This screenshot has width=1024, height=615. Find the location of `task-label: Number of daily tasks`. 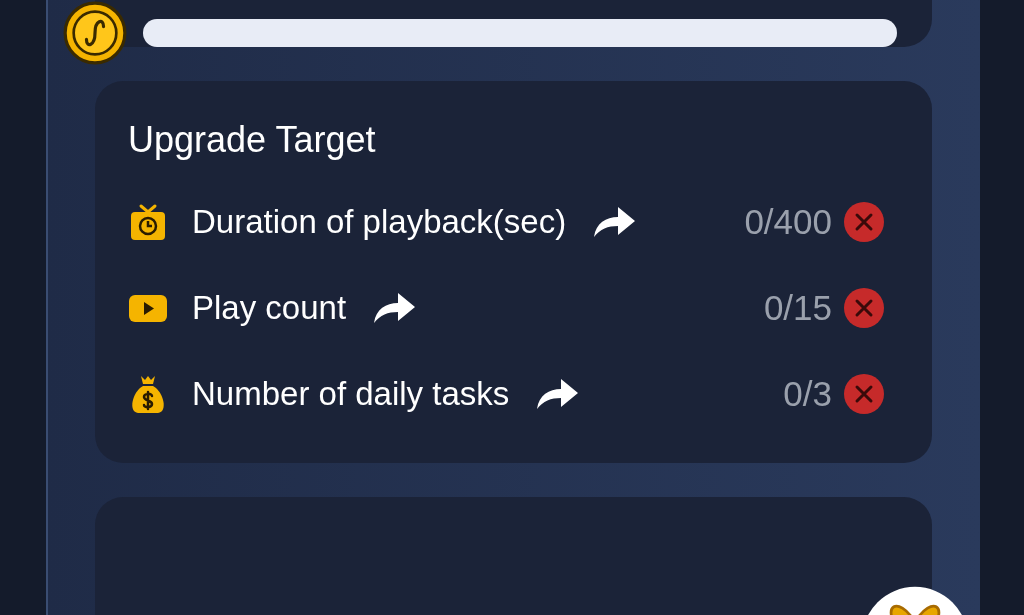

task-label: Number of daily tasks is located at coordinates (351, 394).